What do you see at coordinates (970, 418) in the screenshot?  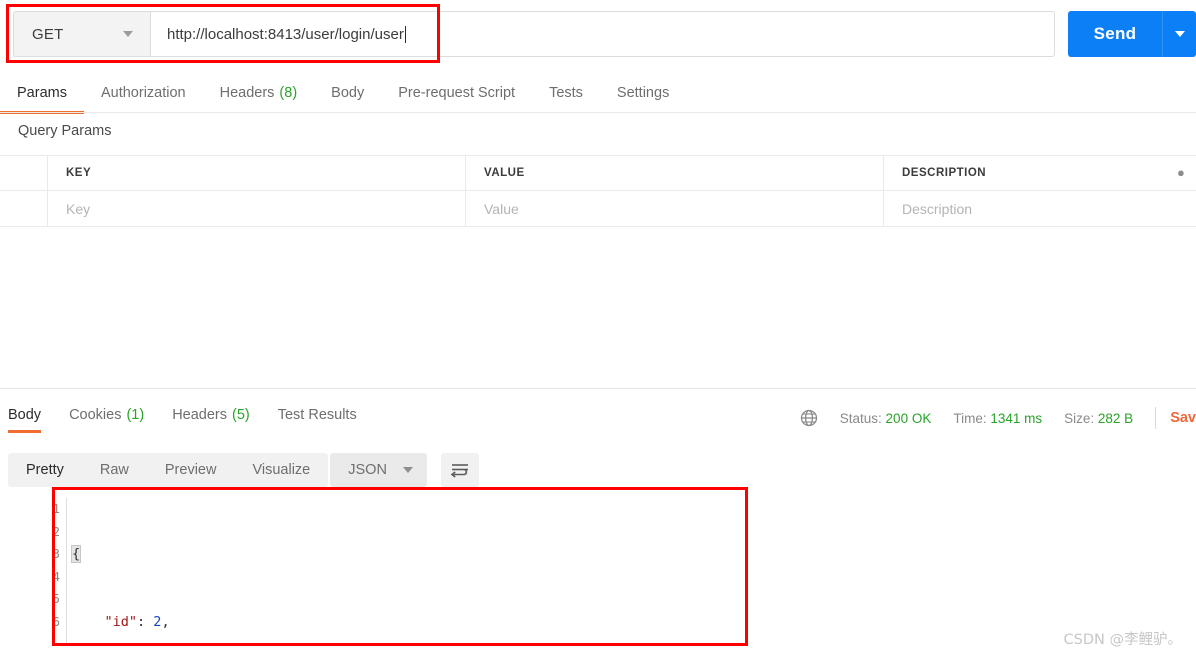 I see `time-label: Time:` at bounding box center [970, 418].